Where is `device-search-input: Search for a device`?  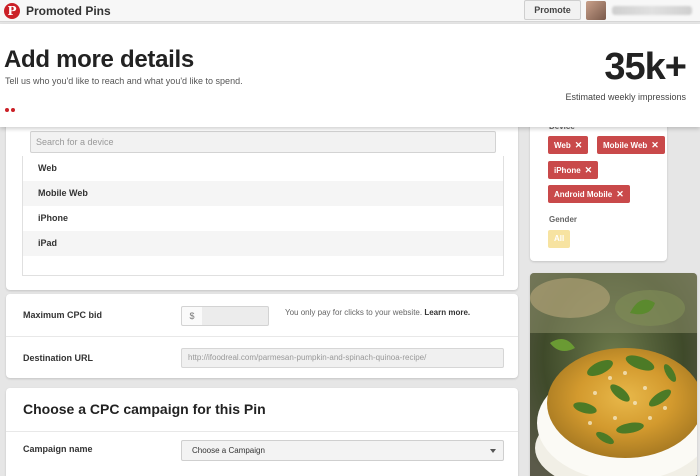
device-search-input: Search for a device is located at coordinates (263, 142).